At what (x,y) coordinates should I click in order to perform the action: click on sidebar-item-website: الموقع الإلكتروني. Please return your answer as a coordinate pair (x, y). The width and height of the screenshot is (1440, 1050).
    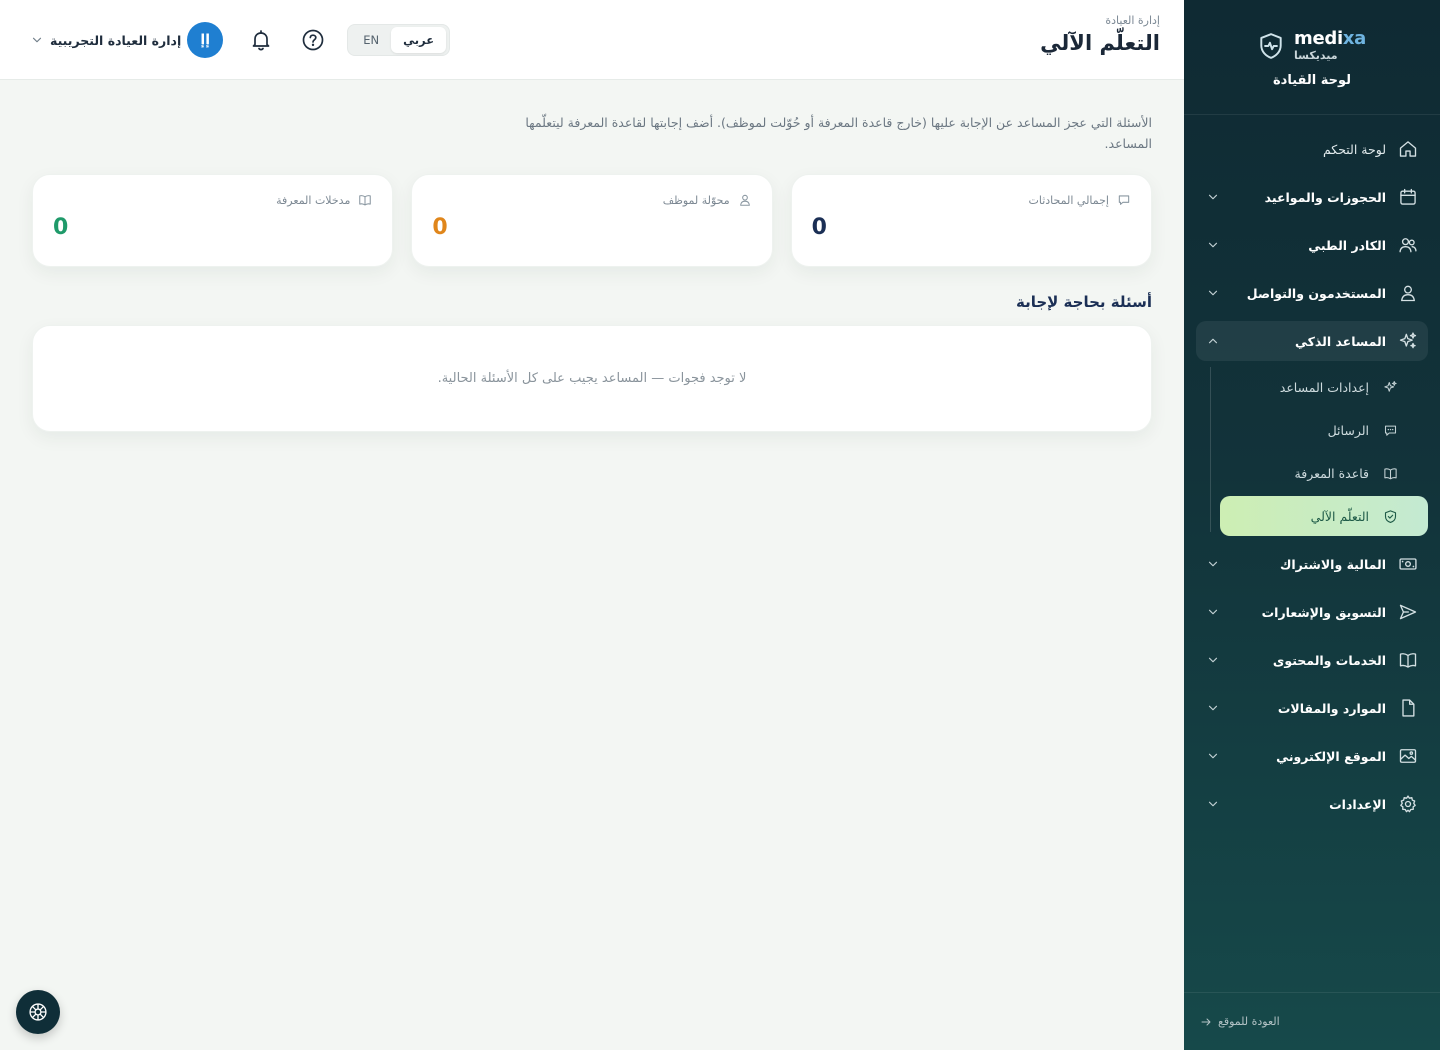
    Looking at the image, I should click on (1312, 756).